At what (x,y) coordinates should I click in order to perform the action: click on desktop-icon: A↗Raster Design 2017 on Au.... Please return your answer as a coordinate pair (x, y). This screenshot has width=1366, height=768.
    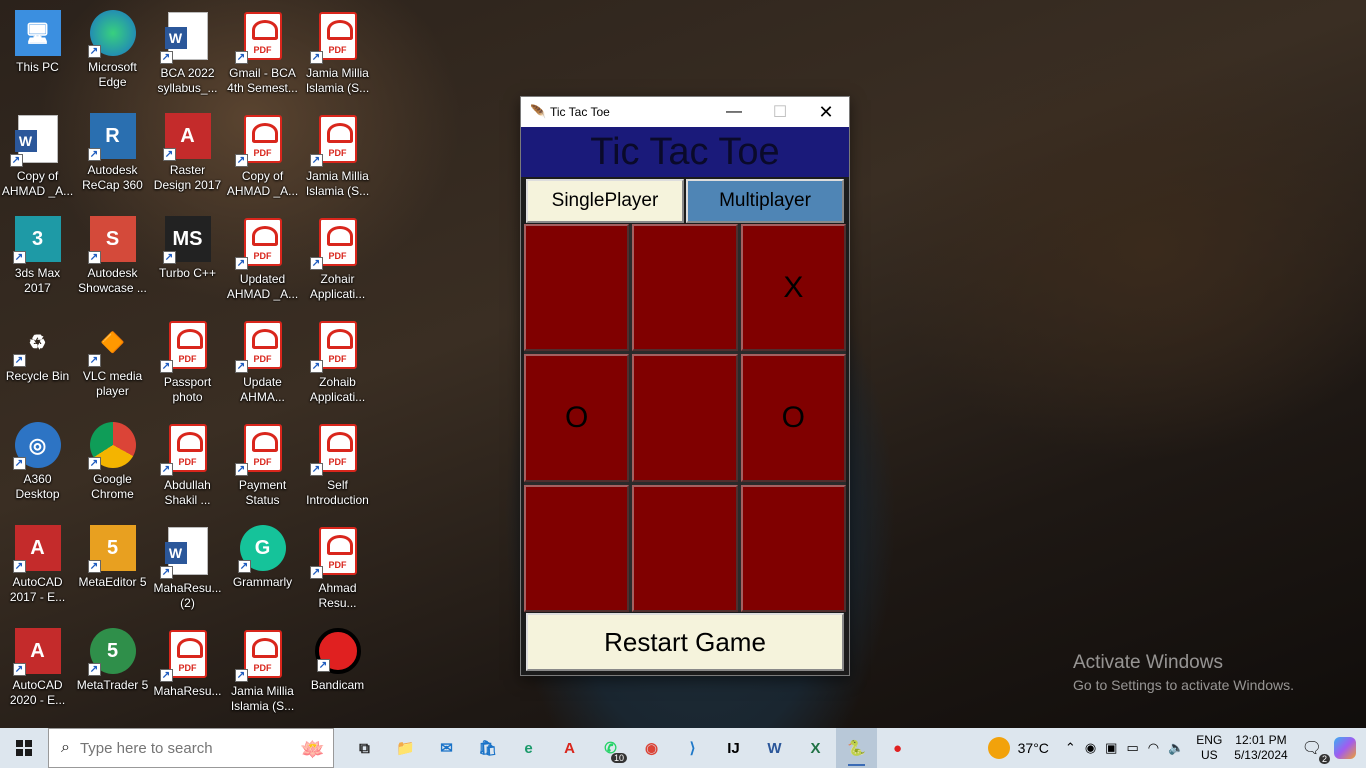
    Looking at the image, I should click on (187, 155).